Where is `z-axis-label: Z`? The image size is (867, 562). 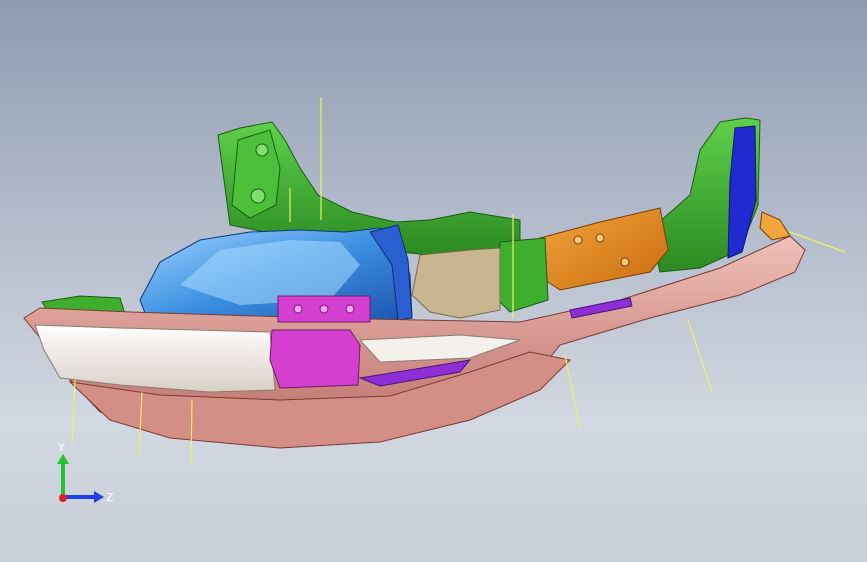
z-axis-label: Z is located at coordinates (110, 497).